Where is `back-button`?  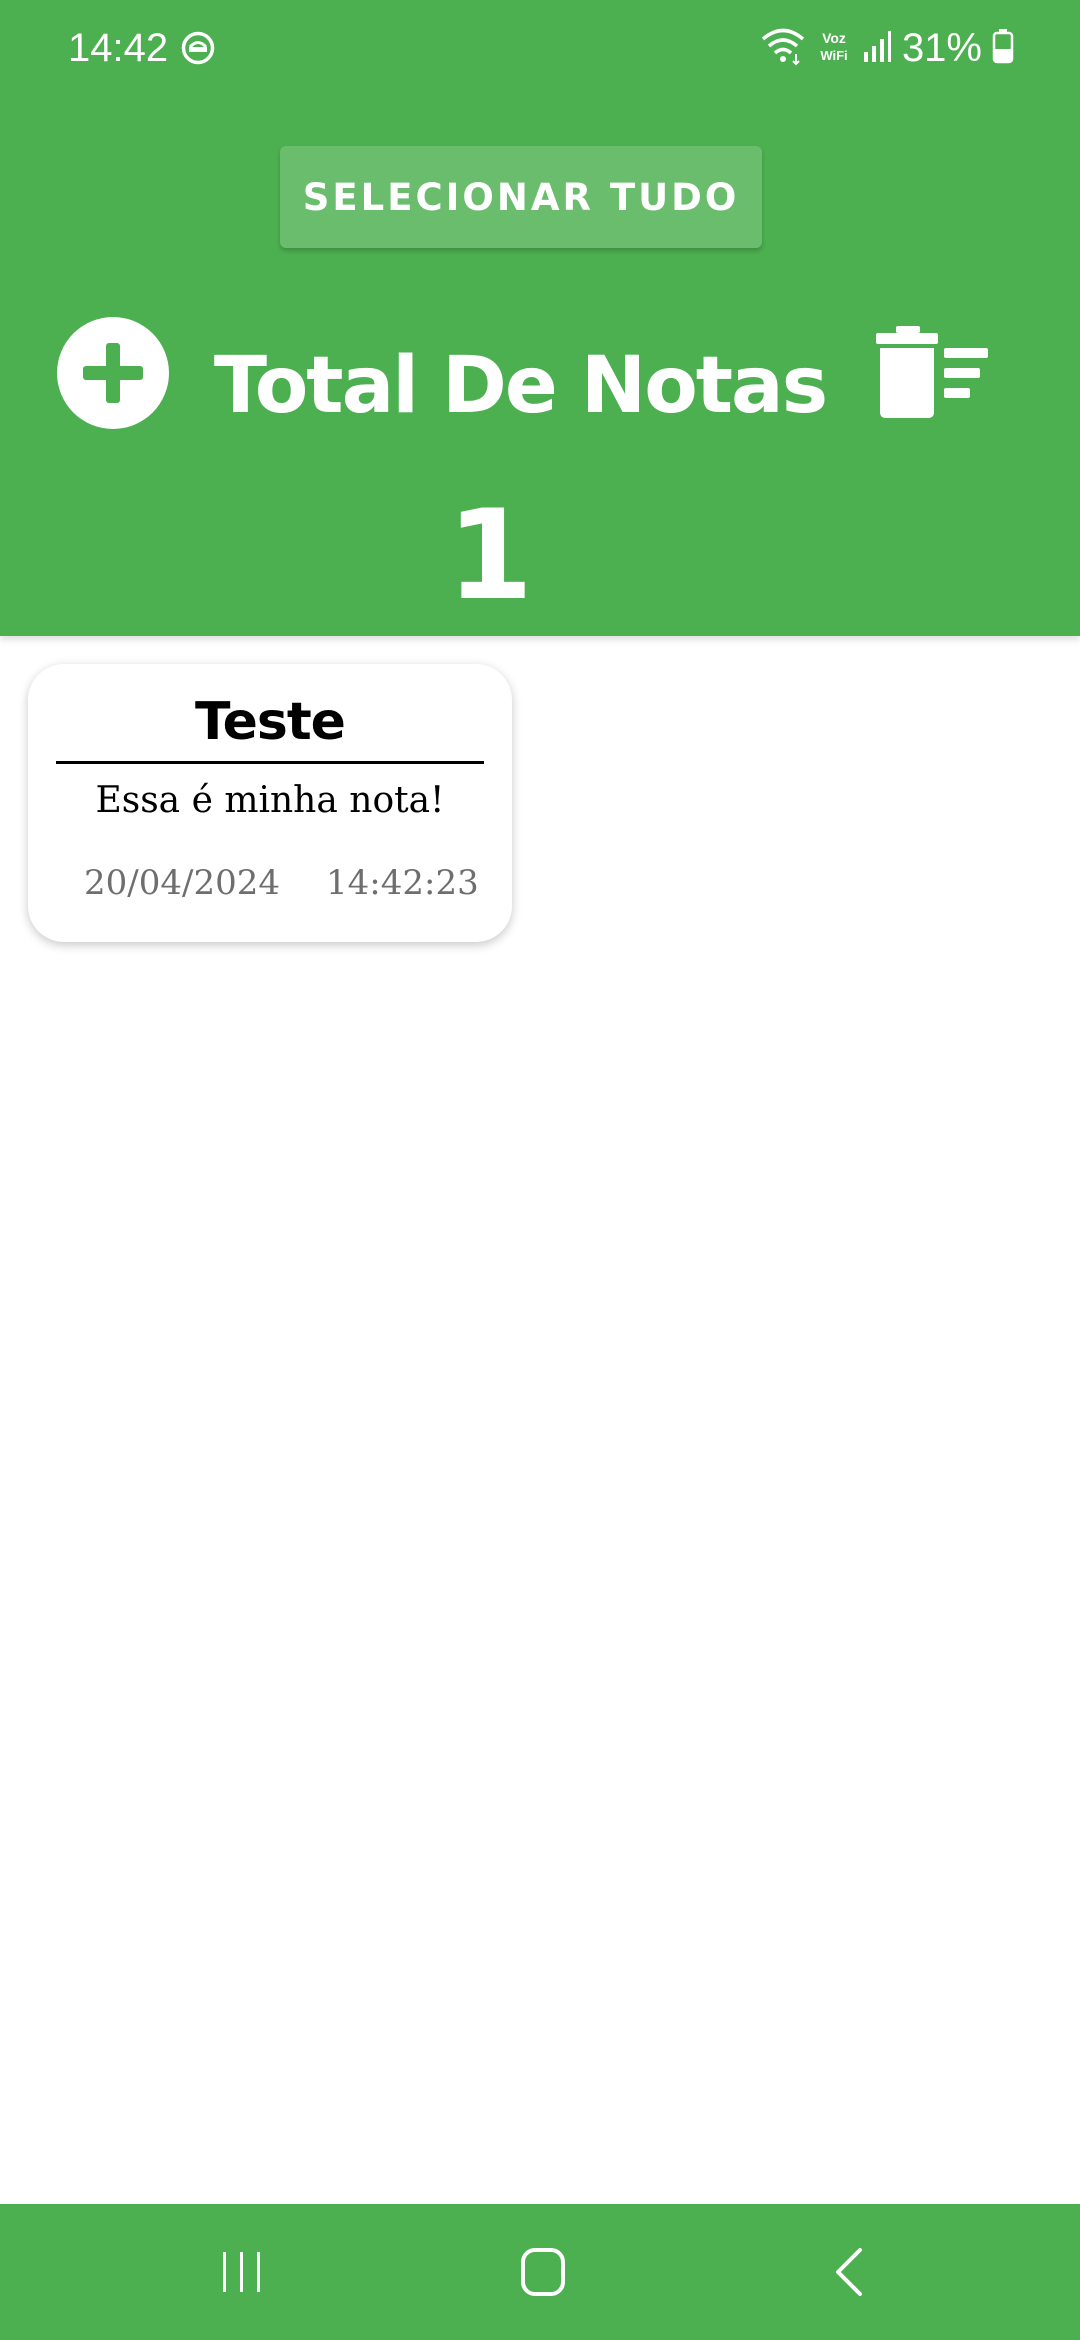 back-button is located at coordinates (848, 2272).